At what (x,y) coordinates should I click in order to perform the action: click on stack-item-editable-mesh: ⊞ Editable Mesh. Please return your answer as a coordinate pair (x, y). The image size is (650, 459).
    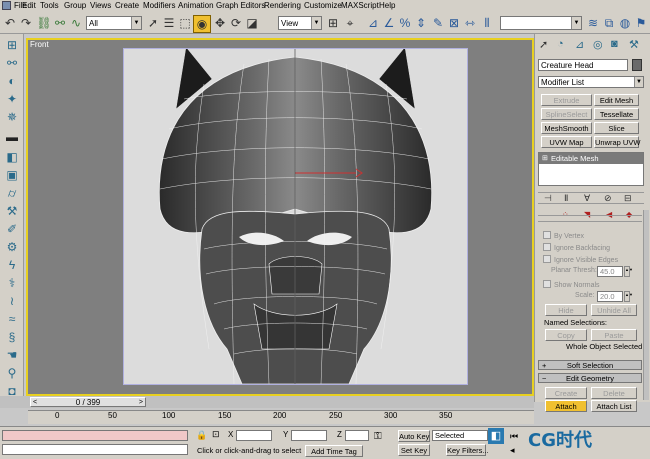
    Looking at the image, I should click on (591, 158).